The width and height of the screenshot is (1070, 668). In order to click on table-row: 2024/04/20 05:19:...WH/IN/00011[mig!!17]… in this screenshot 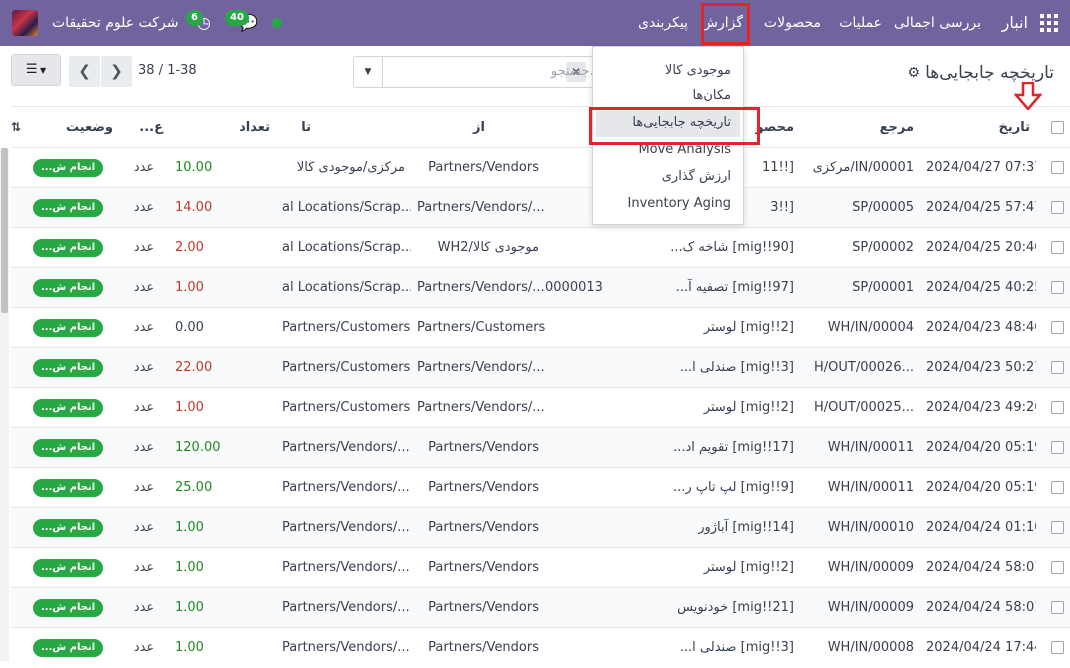, I will do `click(540, 447)`.